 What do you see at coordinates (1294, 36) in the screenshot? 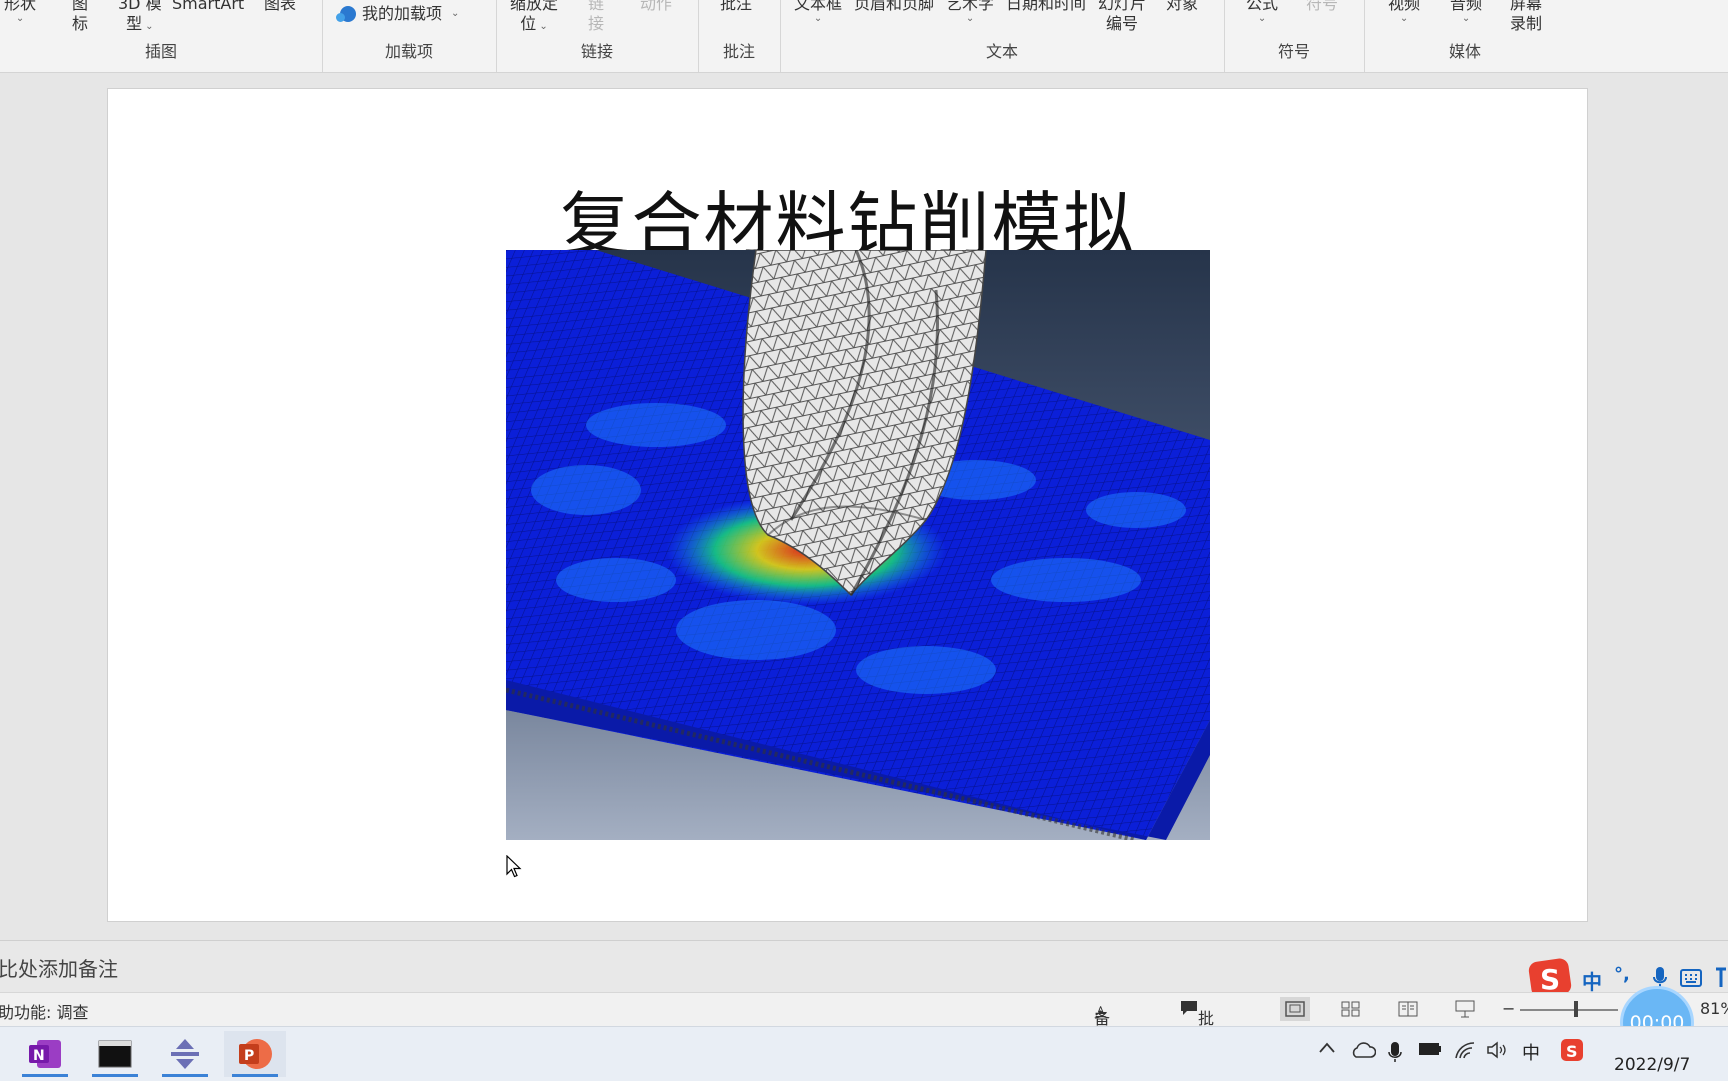
I see `ribbon-group-symbols: 公式 ⌄ 符号 符号` at bounding box center [1294, 36].